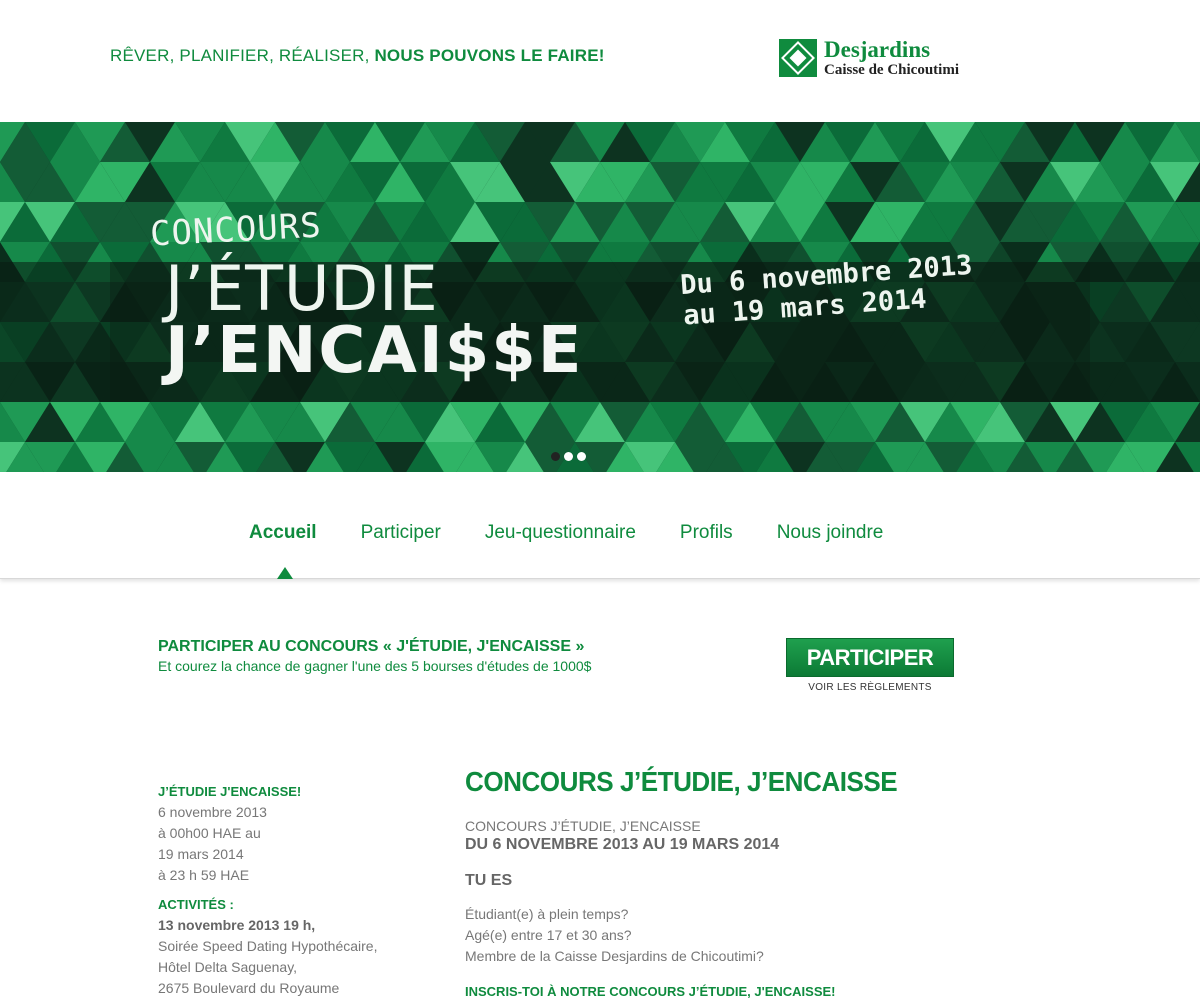  What do you see at coordinates (237, 925) in the screenshot?
I see `activity-date: 13 novembre 2013 19 h,` at bounding box center [237, 925].